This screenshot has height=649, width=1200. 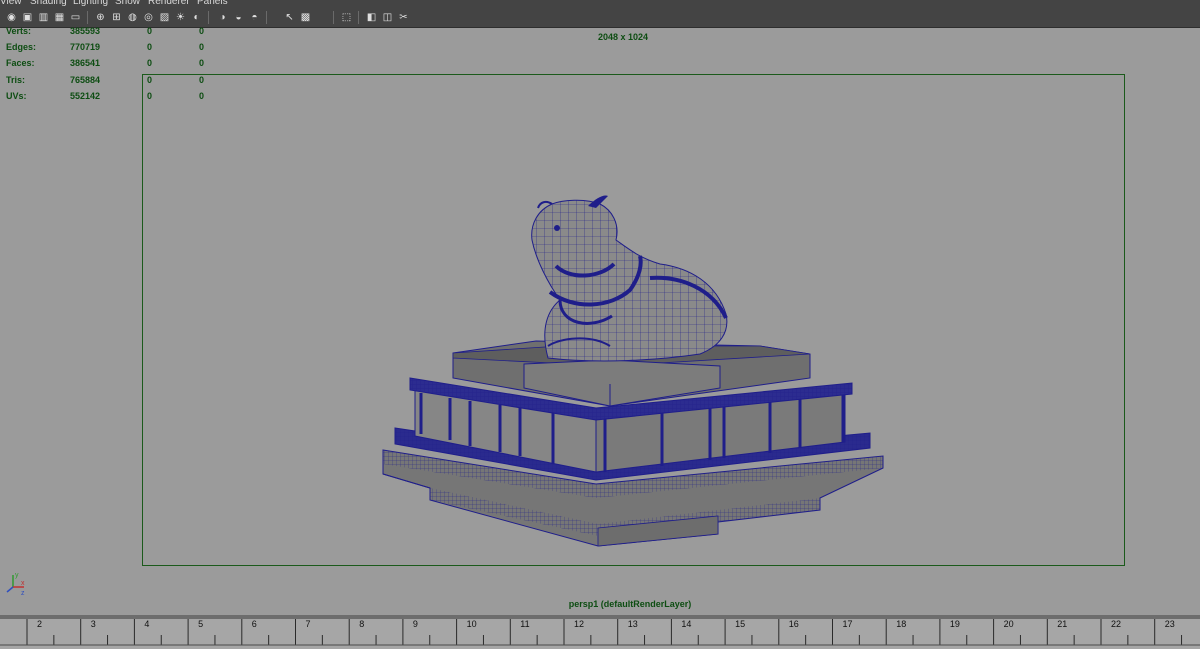 I want to click on timeline-frame-label: 10, so click(x=472, y=624).